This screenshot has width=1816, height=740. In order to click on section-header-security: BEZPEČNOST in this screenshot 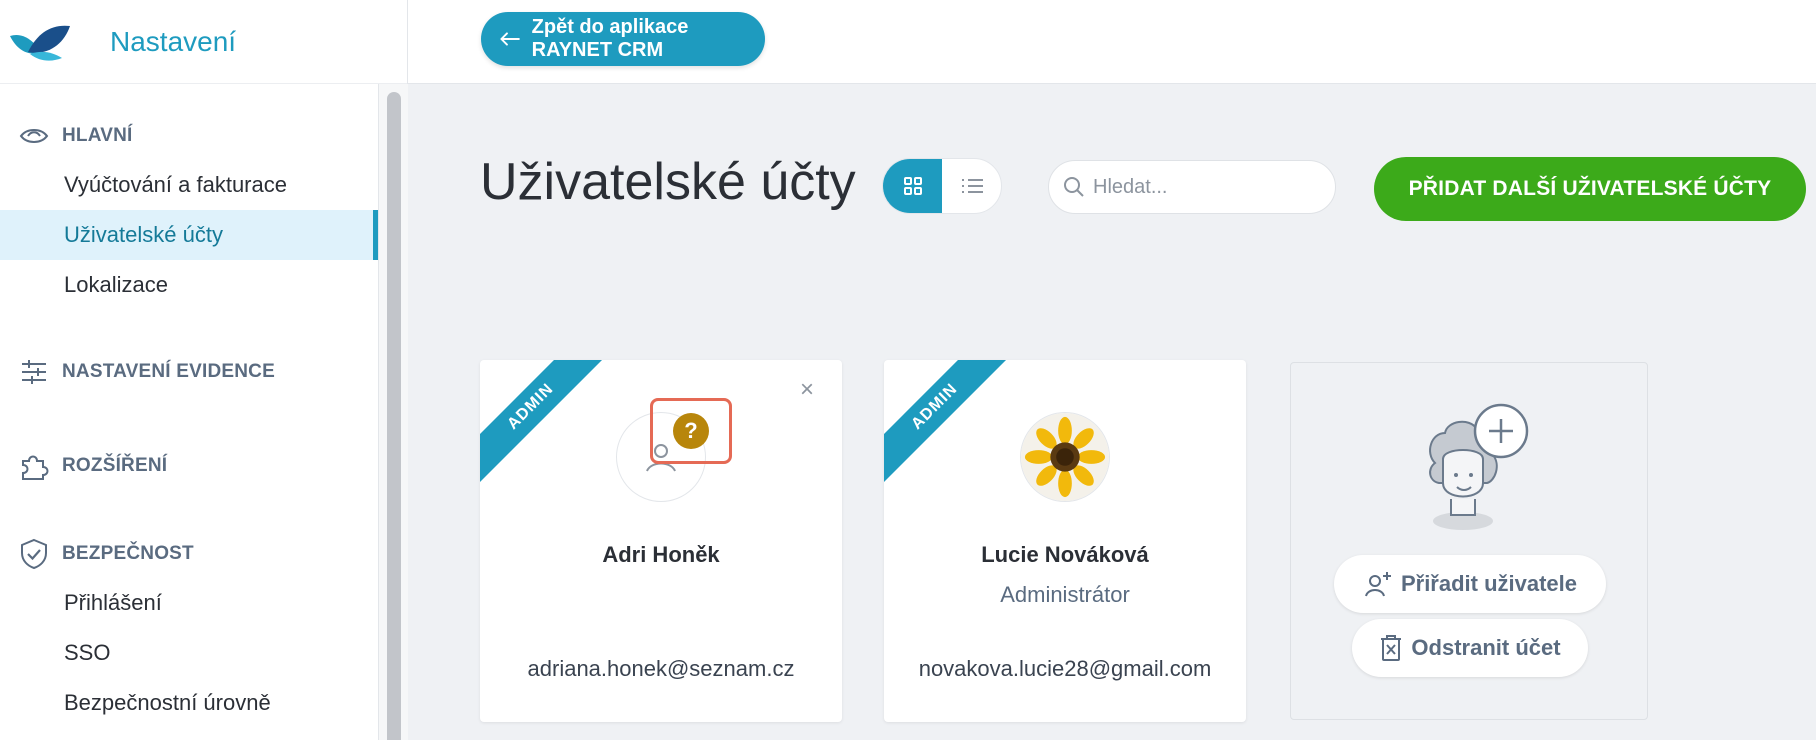, I will do `click(189, 554)`.